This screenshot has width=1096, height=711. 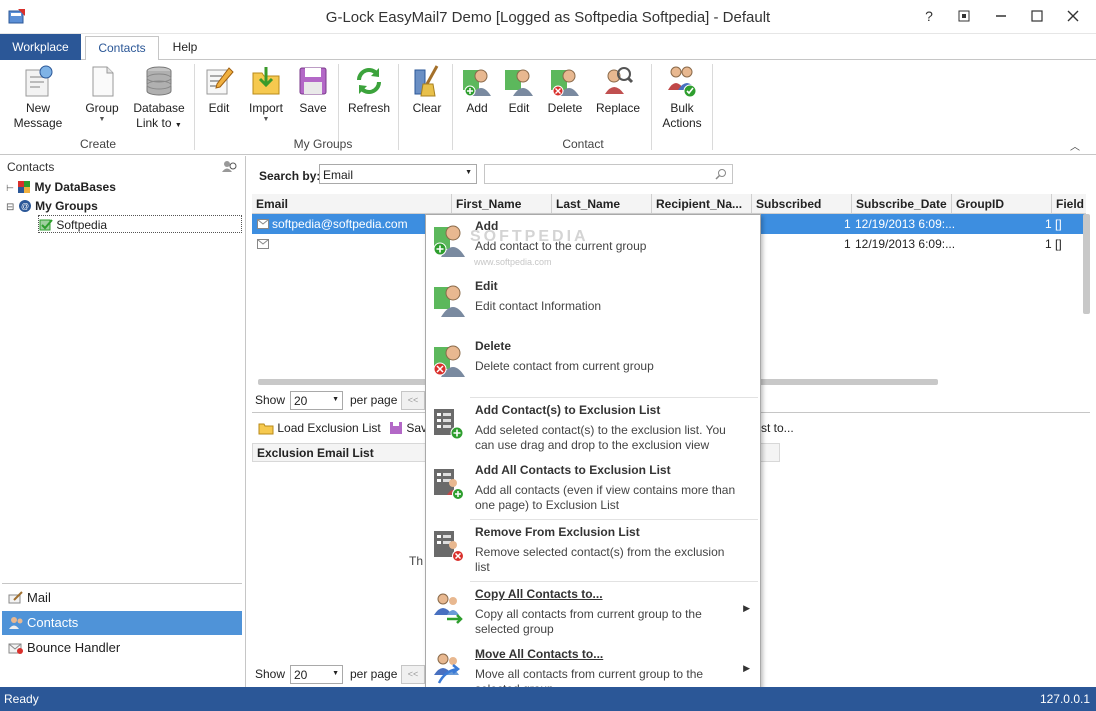 I want to click on nav-bounce-handler: Bounce Handler, so click(x=122, y=648).